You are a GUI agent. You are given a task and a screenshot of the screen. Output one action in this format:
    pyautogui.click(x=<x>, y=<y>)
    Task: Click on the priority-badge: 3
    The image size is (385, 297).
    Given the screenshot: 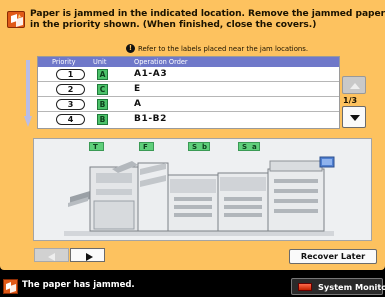 What is the action you would take?
    pyautogui.click(x=70, y=104)
    